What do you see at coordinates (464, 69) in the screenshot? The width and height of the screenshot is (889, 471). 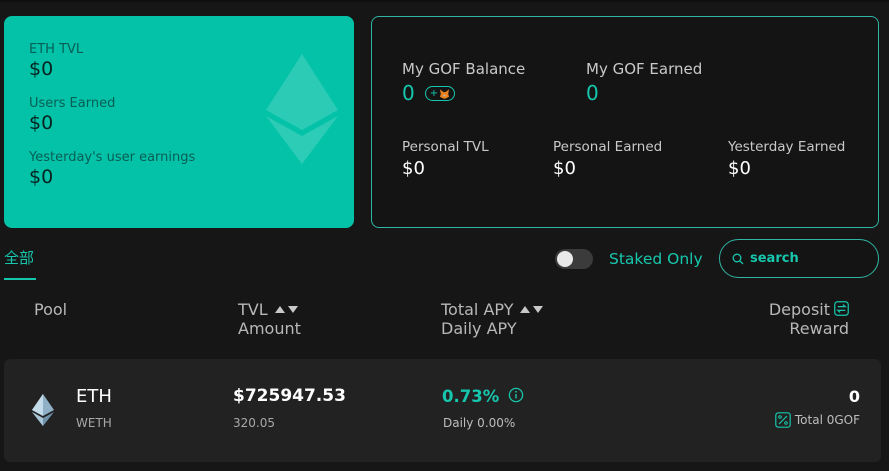 I see `gof-balance-label: My GOF Balance` at bounding box center [464, 69].